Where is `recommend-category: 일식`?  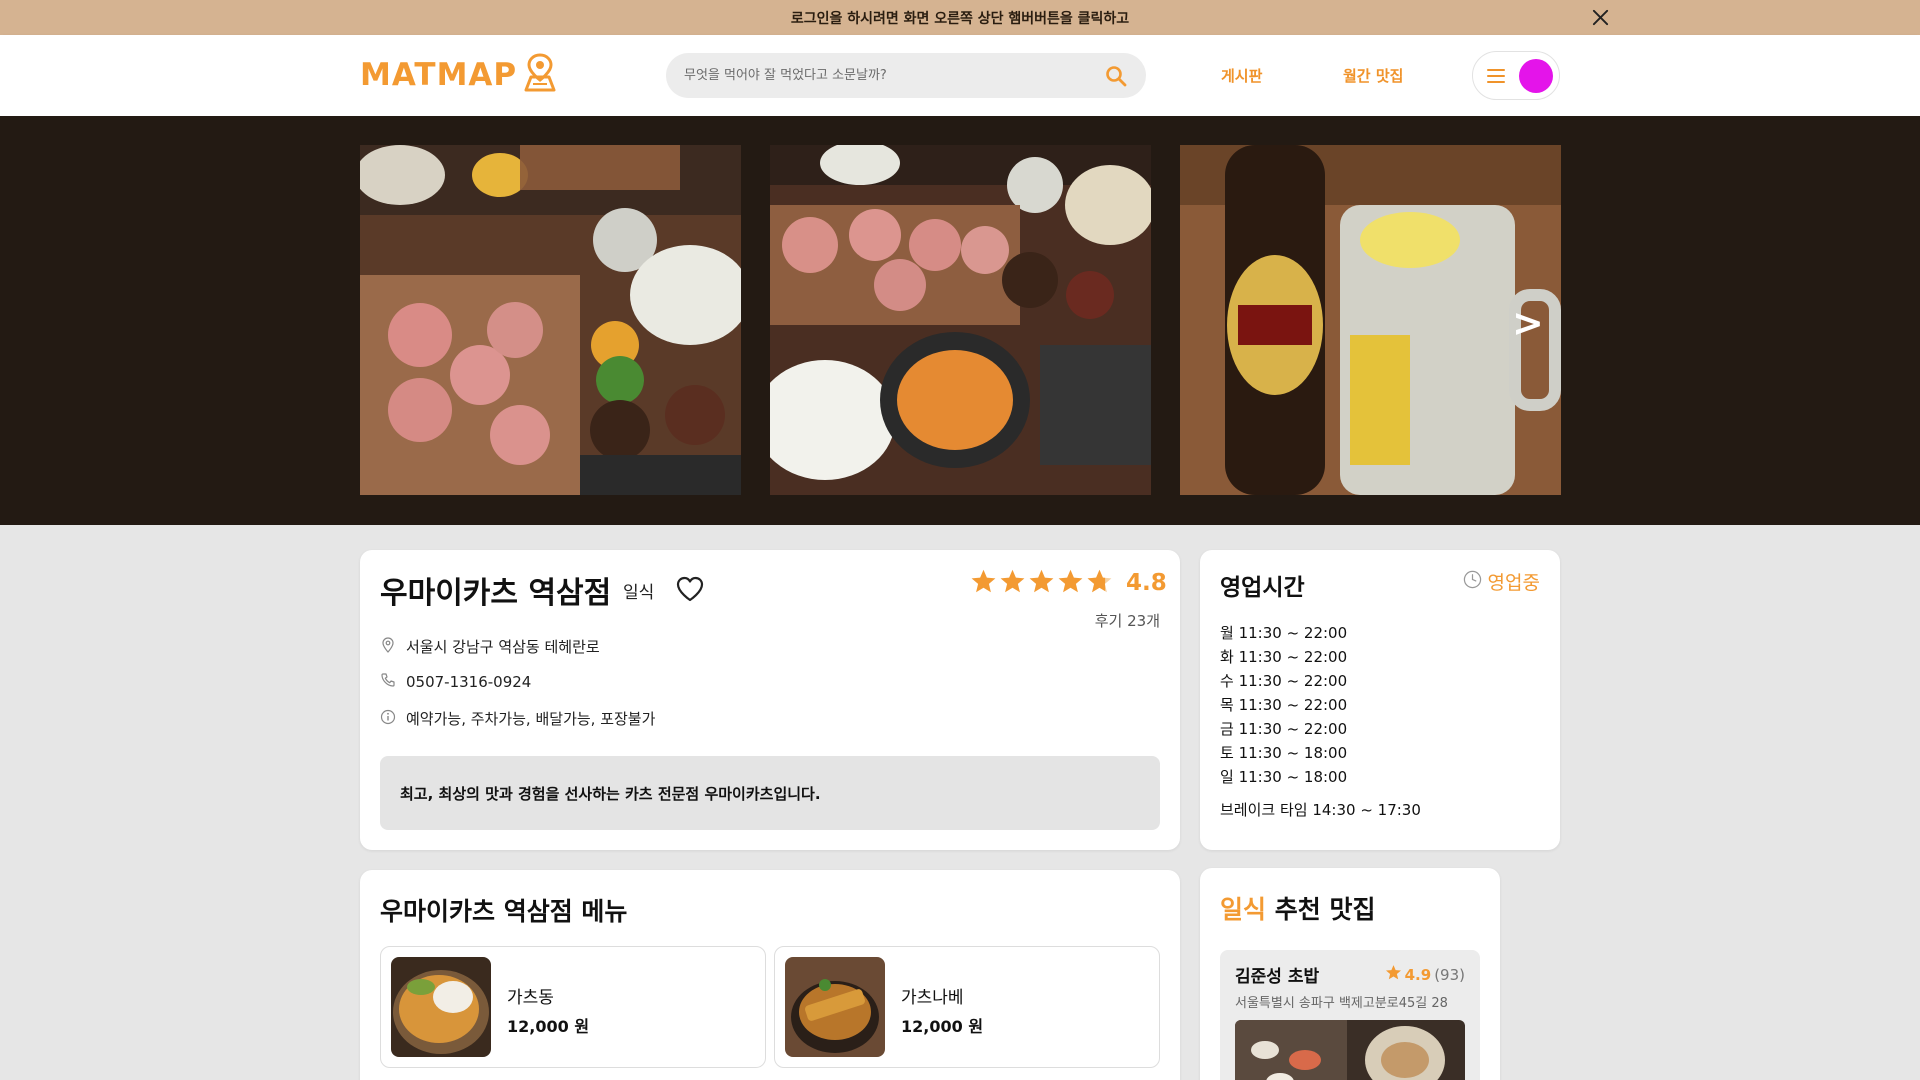
recommend-category: 일식 is located at coordinates (1243, 909).